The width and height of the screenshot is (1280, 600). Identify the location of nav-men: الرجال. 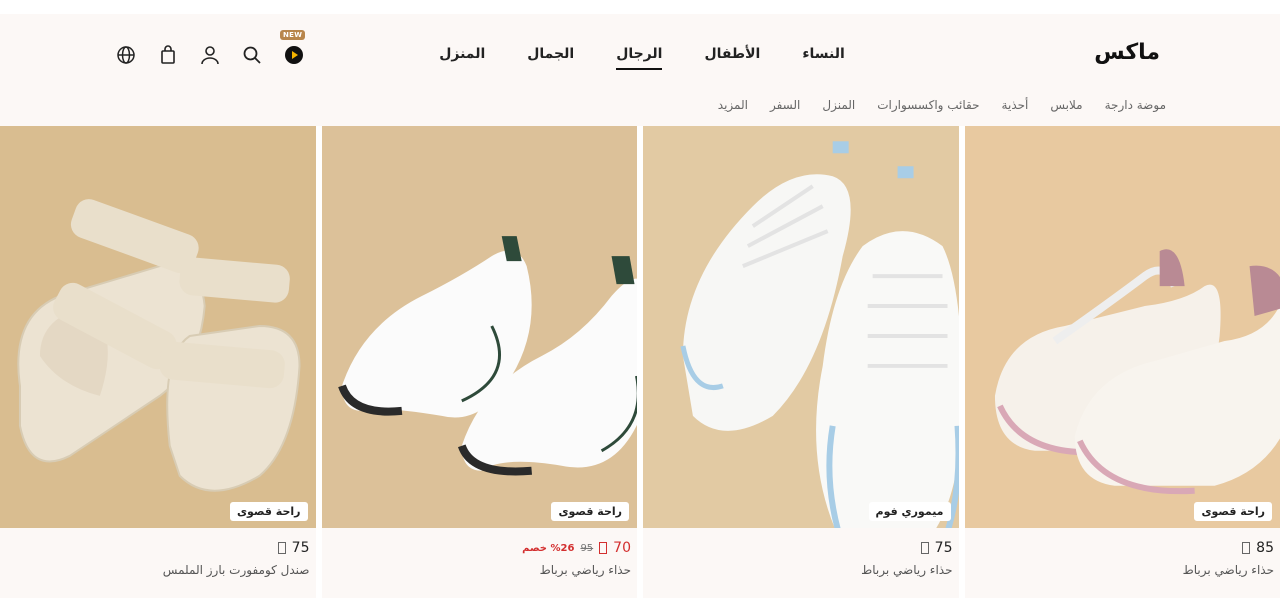
(639, 58).